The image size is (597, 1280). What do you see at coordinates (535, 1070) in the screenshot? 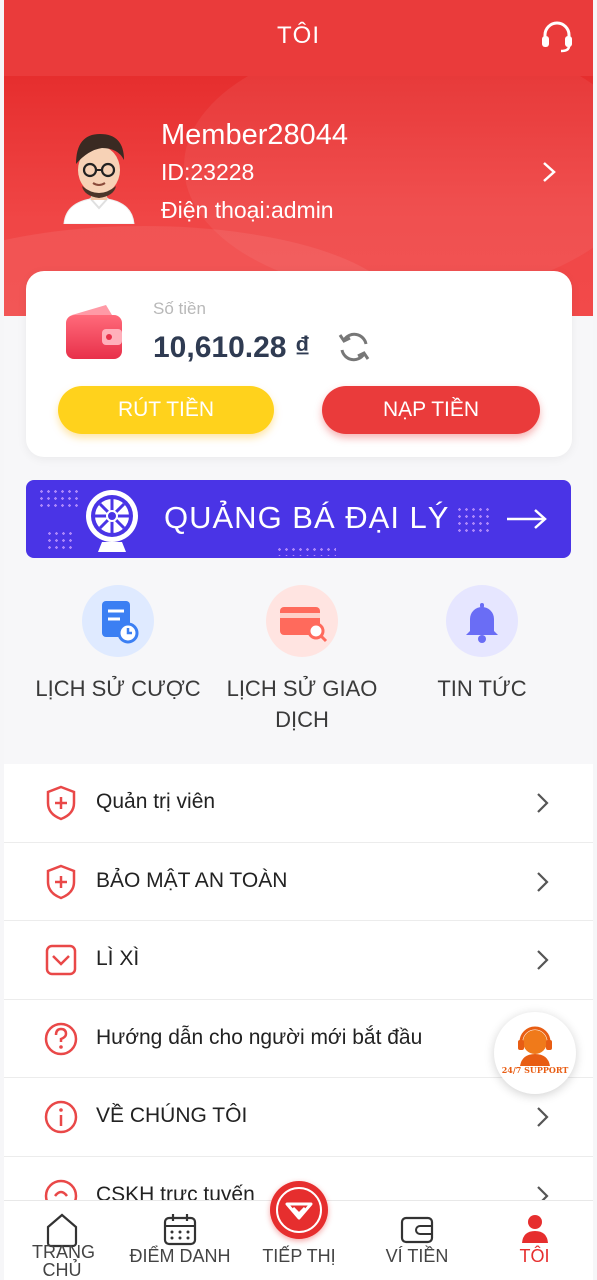
I see `support-text: 24/7 SUPPORT` at bounding box center [535, 1070].